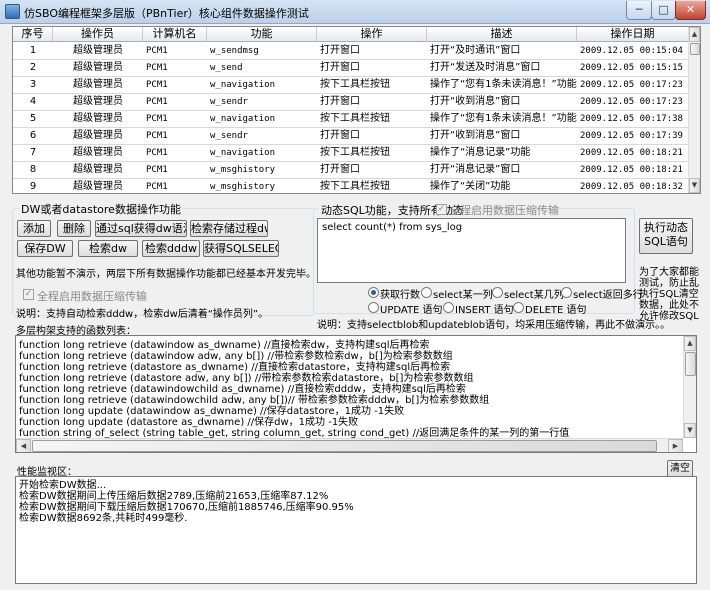  Describe the element at coordinates (480, 152) in the screenshot. I see `table-cell: 操作了“消息记录”功能` at that location.